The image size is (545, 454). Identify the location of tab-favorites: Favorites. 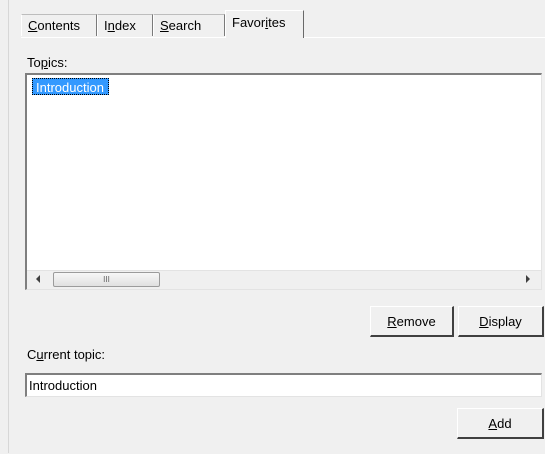
(264, 24).